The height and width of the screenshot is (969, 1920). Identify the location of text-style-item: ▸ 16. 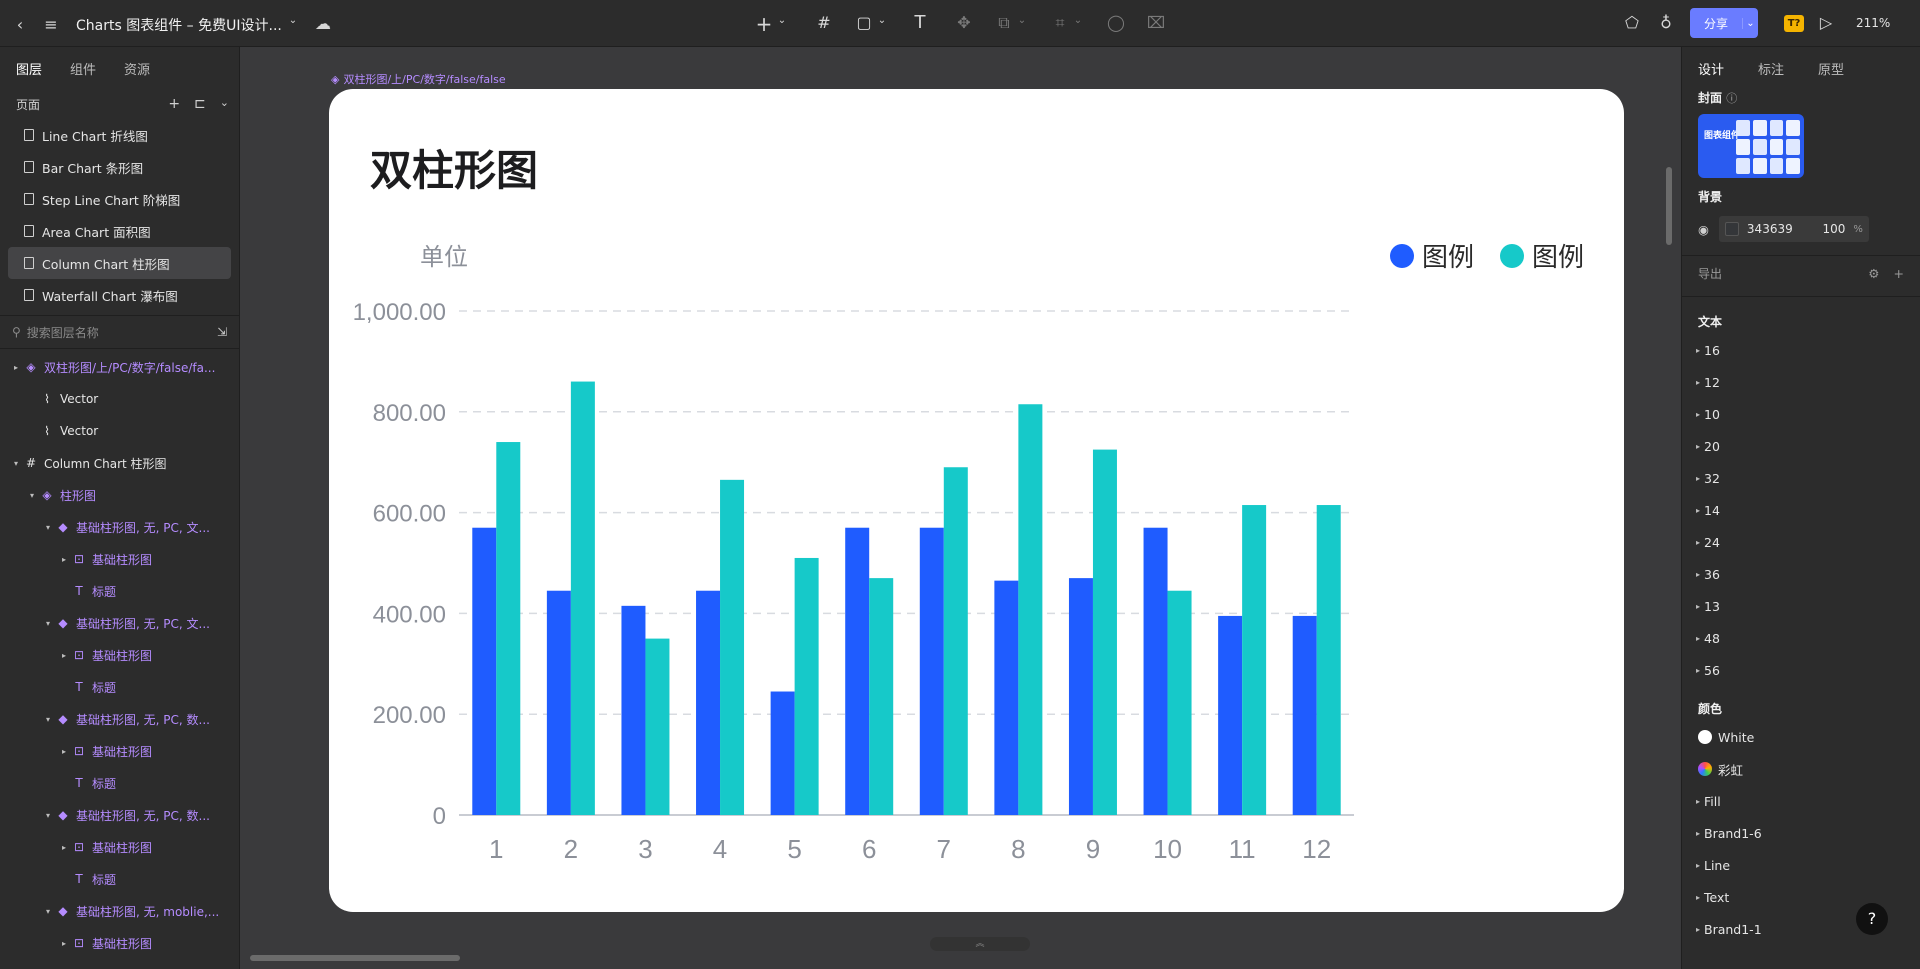
(1801, 350).